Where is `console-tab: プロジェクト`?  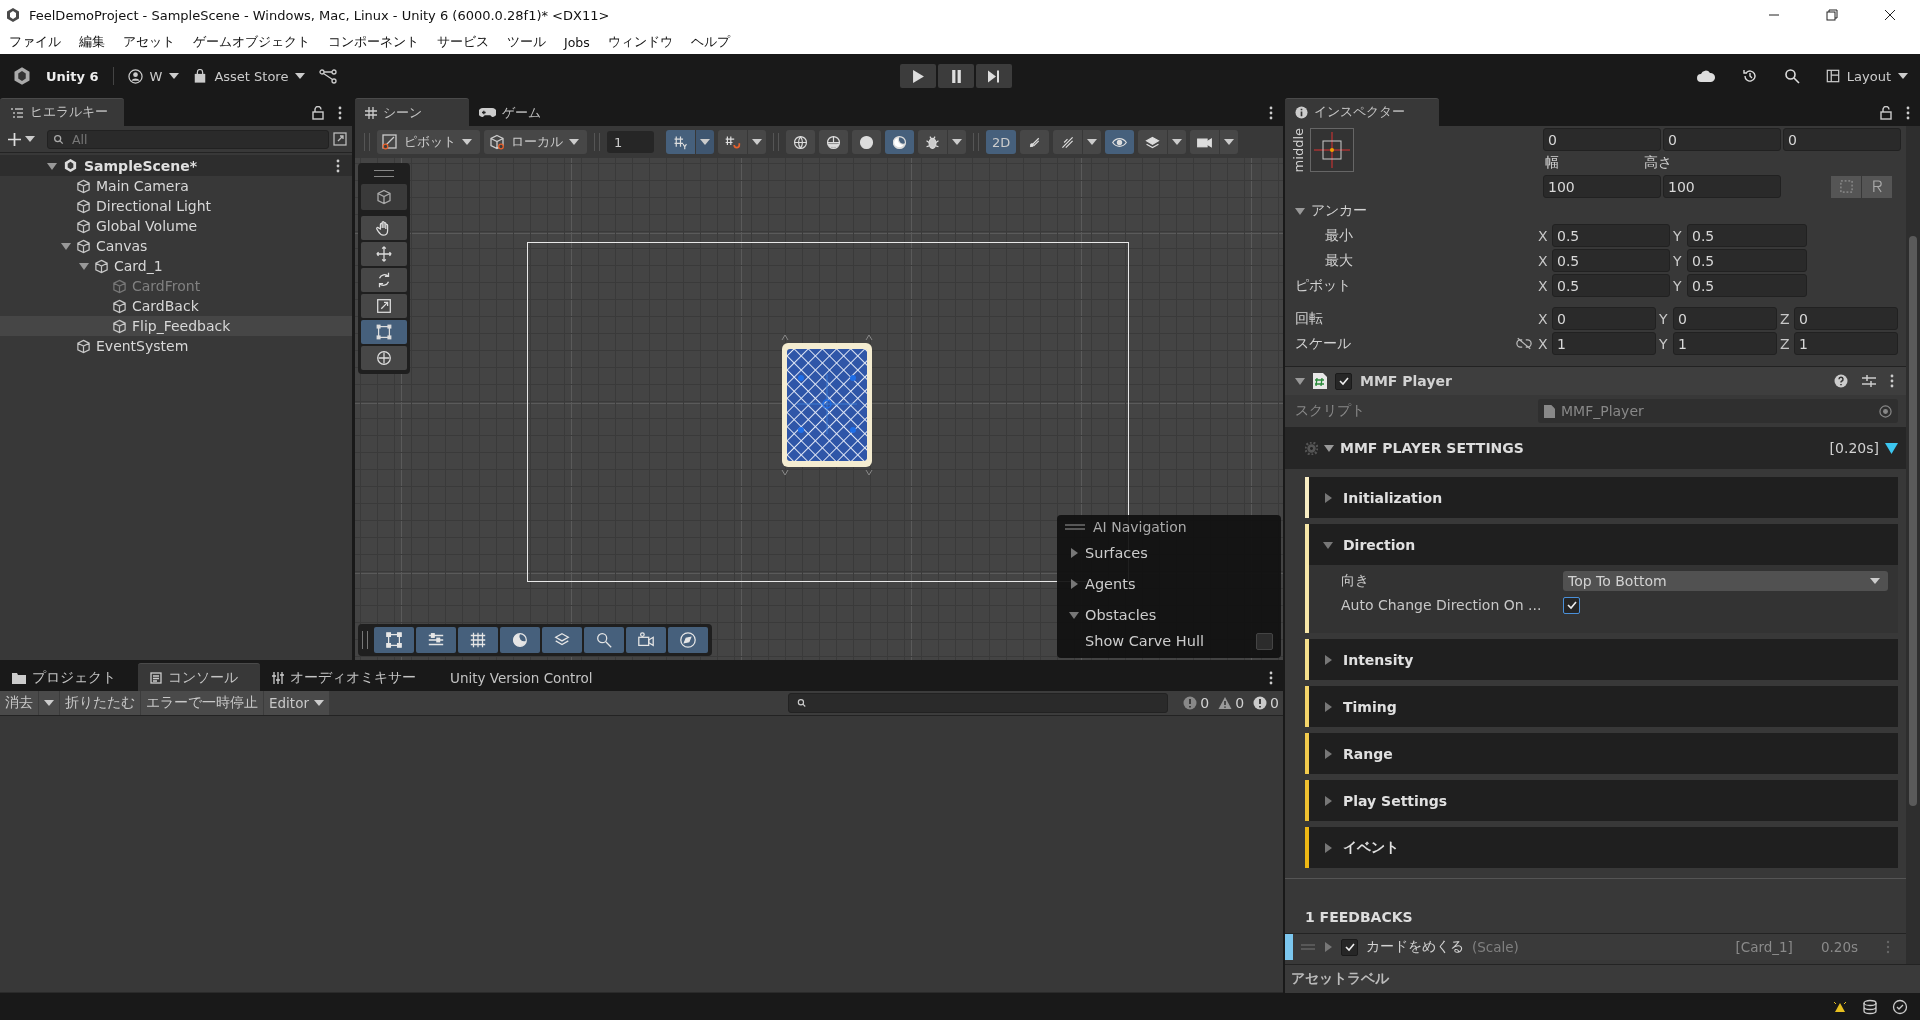
console-tab: プロジェクト is located at coordinates (69, 677).